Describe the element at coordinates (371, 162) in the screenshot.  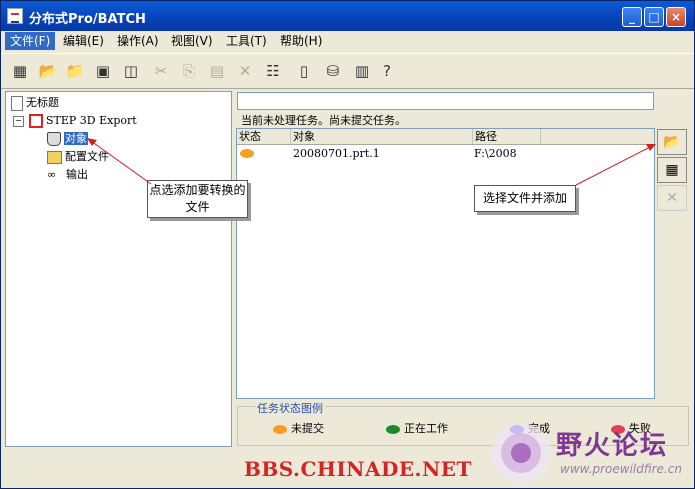
I see `annotation-arrows` at that location.